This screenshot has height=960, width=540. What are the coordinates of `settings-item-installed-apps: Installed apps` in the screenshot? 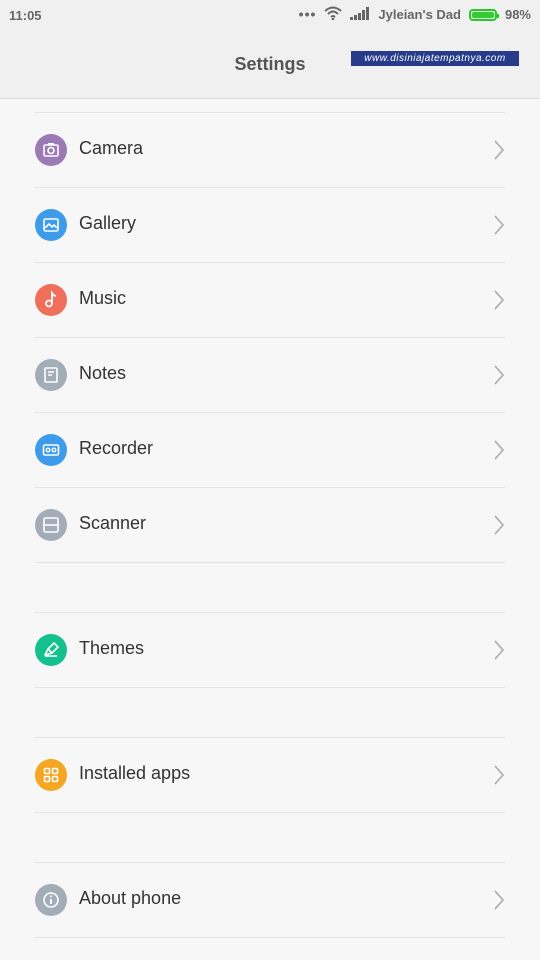 It's located at (270, 775).